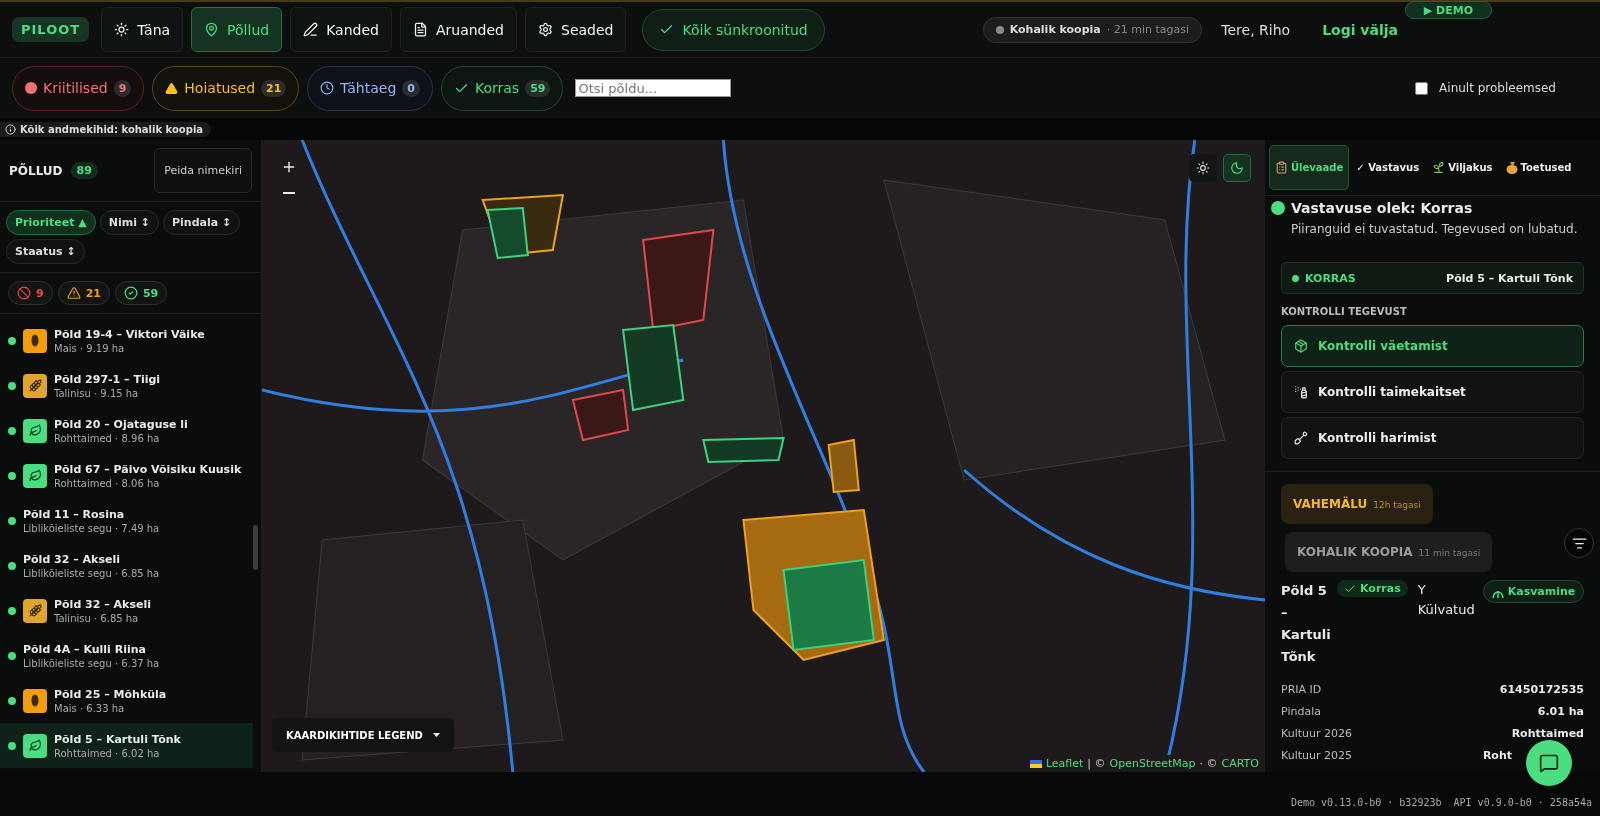  Describe the element at coordinates (576, 29) in the screenshot. I see `nav-tab: Seaded` at that location.